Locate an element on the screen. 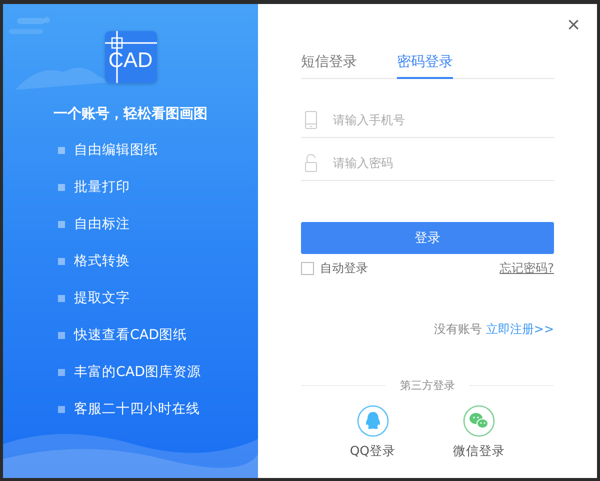  social-login-button: 微信登录 is located at coordinates (479, 432).